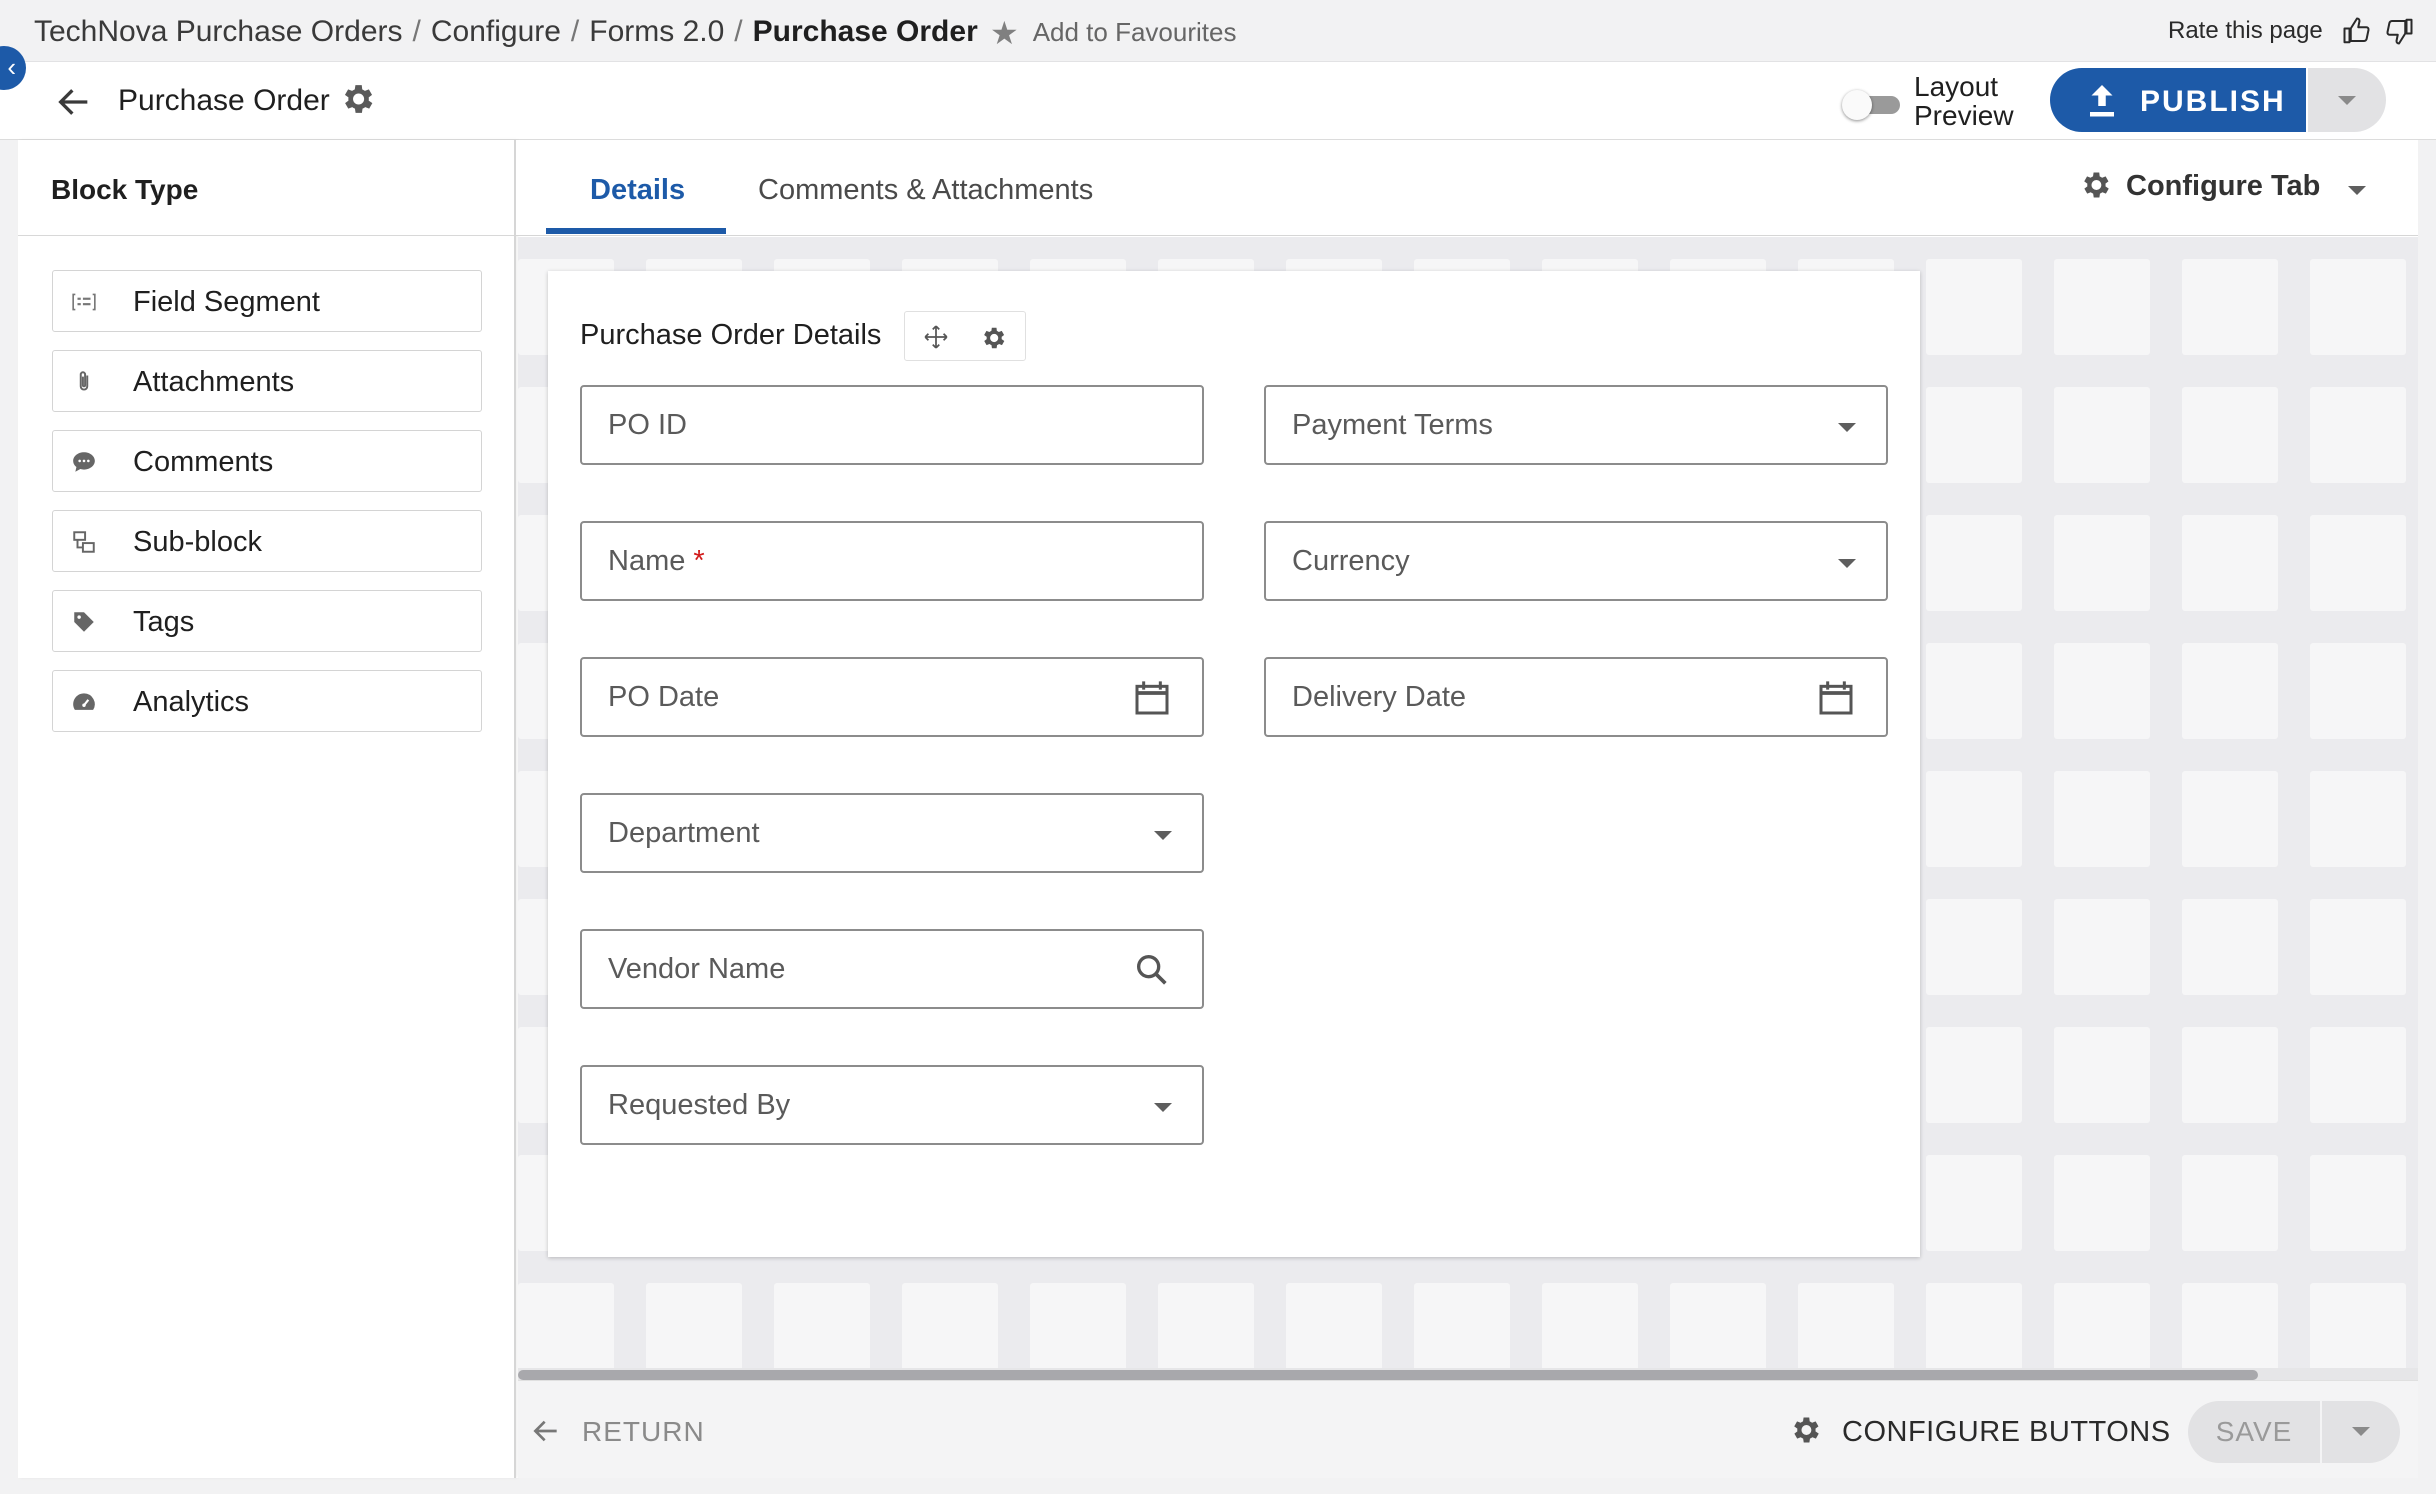  I want to click on configure-tab-button: Configure Tab, so click(2222, 185).